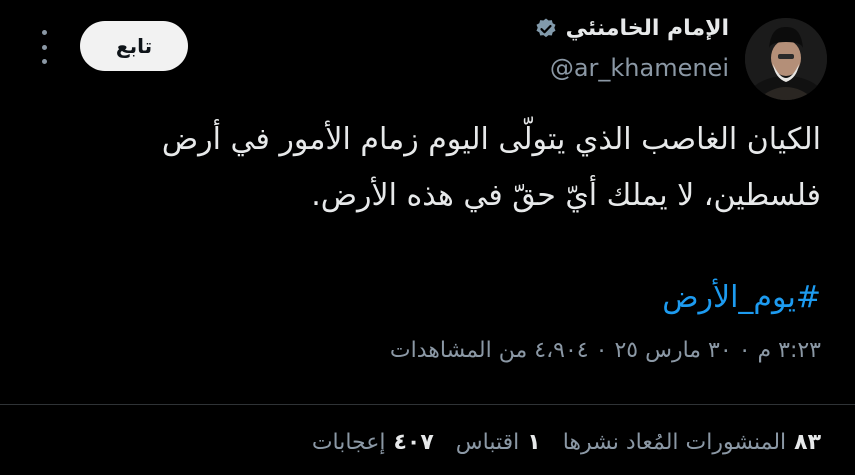 The width and height of the screenshot is (855, 475). I want to click on tweet-meta: ٣:٢٣ م ٠ ٣٠ مارس ٢٥ ٠ ٤،٩٠٤ من المشاهدات, so click(605, 350).